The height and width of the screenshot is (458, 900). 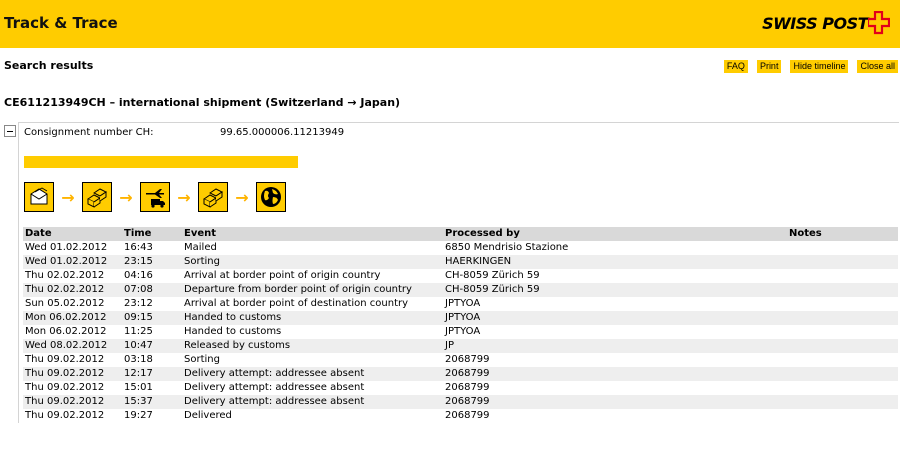 What do you see at coordinates (161, 162) in the screenshot?
I see `progress-bar` at bounding box center [161, 162].